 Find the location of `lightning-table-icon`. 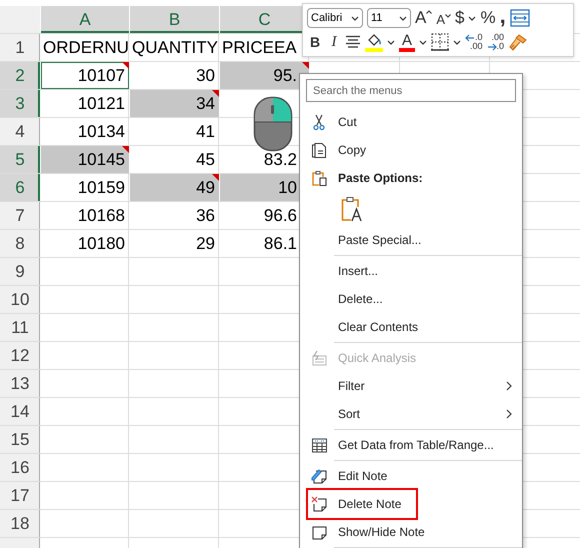

lightning-table-icon is located at coordinates (319, 358).